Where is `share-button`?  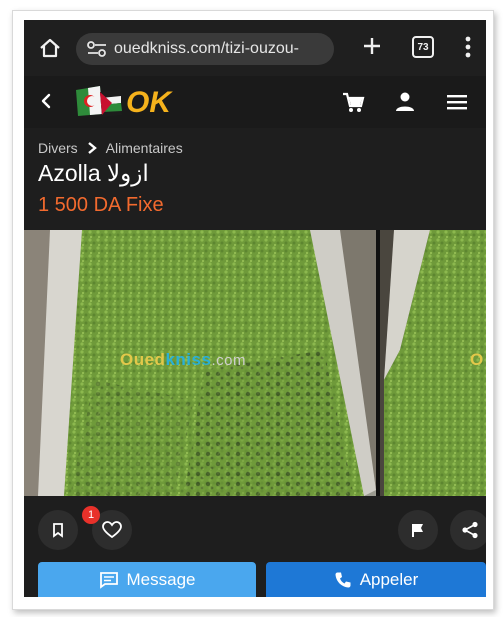 share-button is located at coordinates (468, 530).